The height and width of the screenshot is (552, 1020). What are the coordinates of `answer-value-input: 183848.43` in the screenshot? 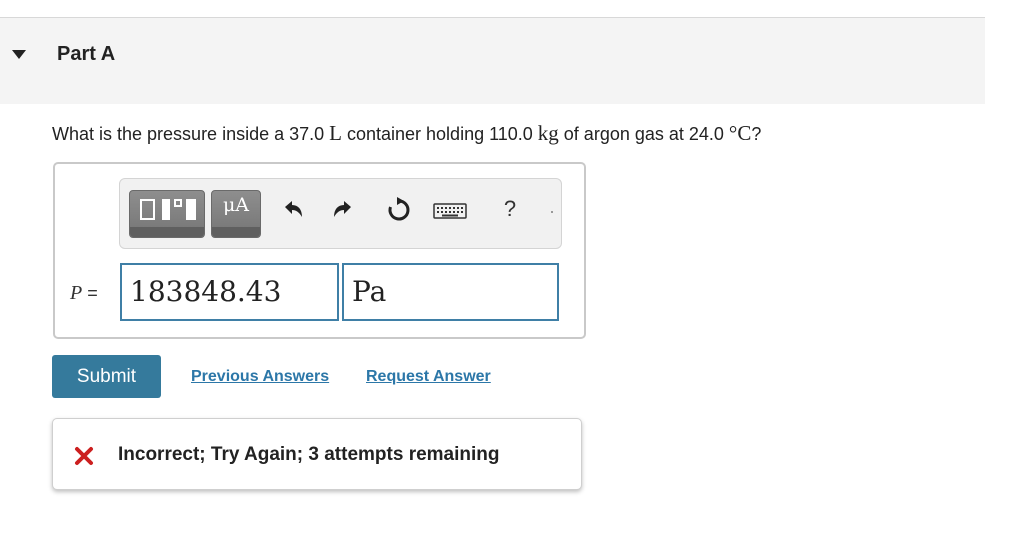 It's located at (229, 292).